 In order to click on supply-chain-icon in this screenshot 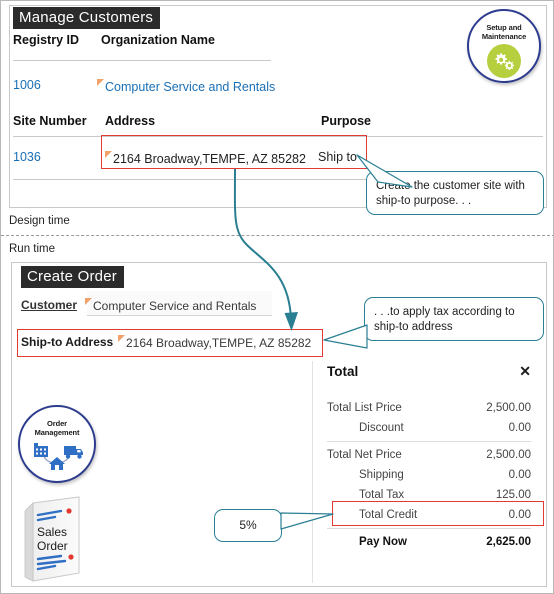, I will do `click(57, 456)`.